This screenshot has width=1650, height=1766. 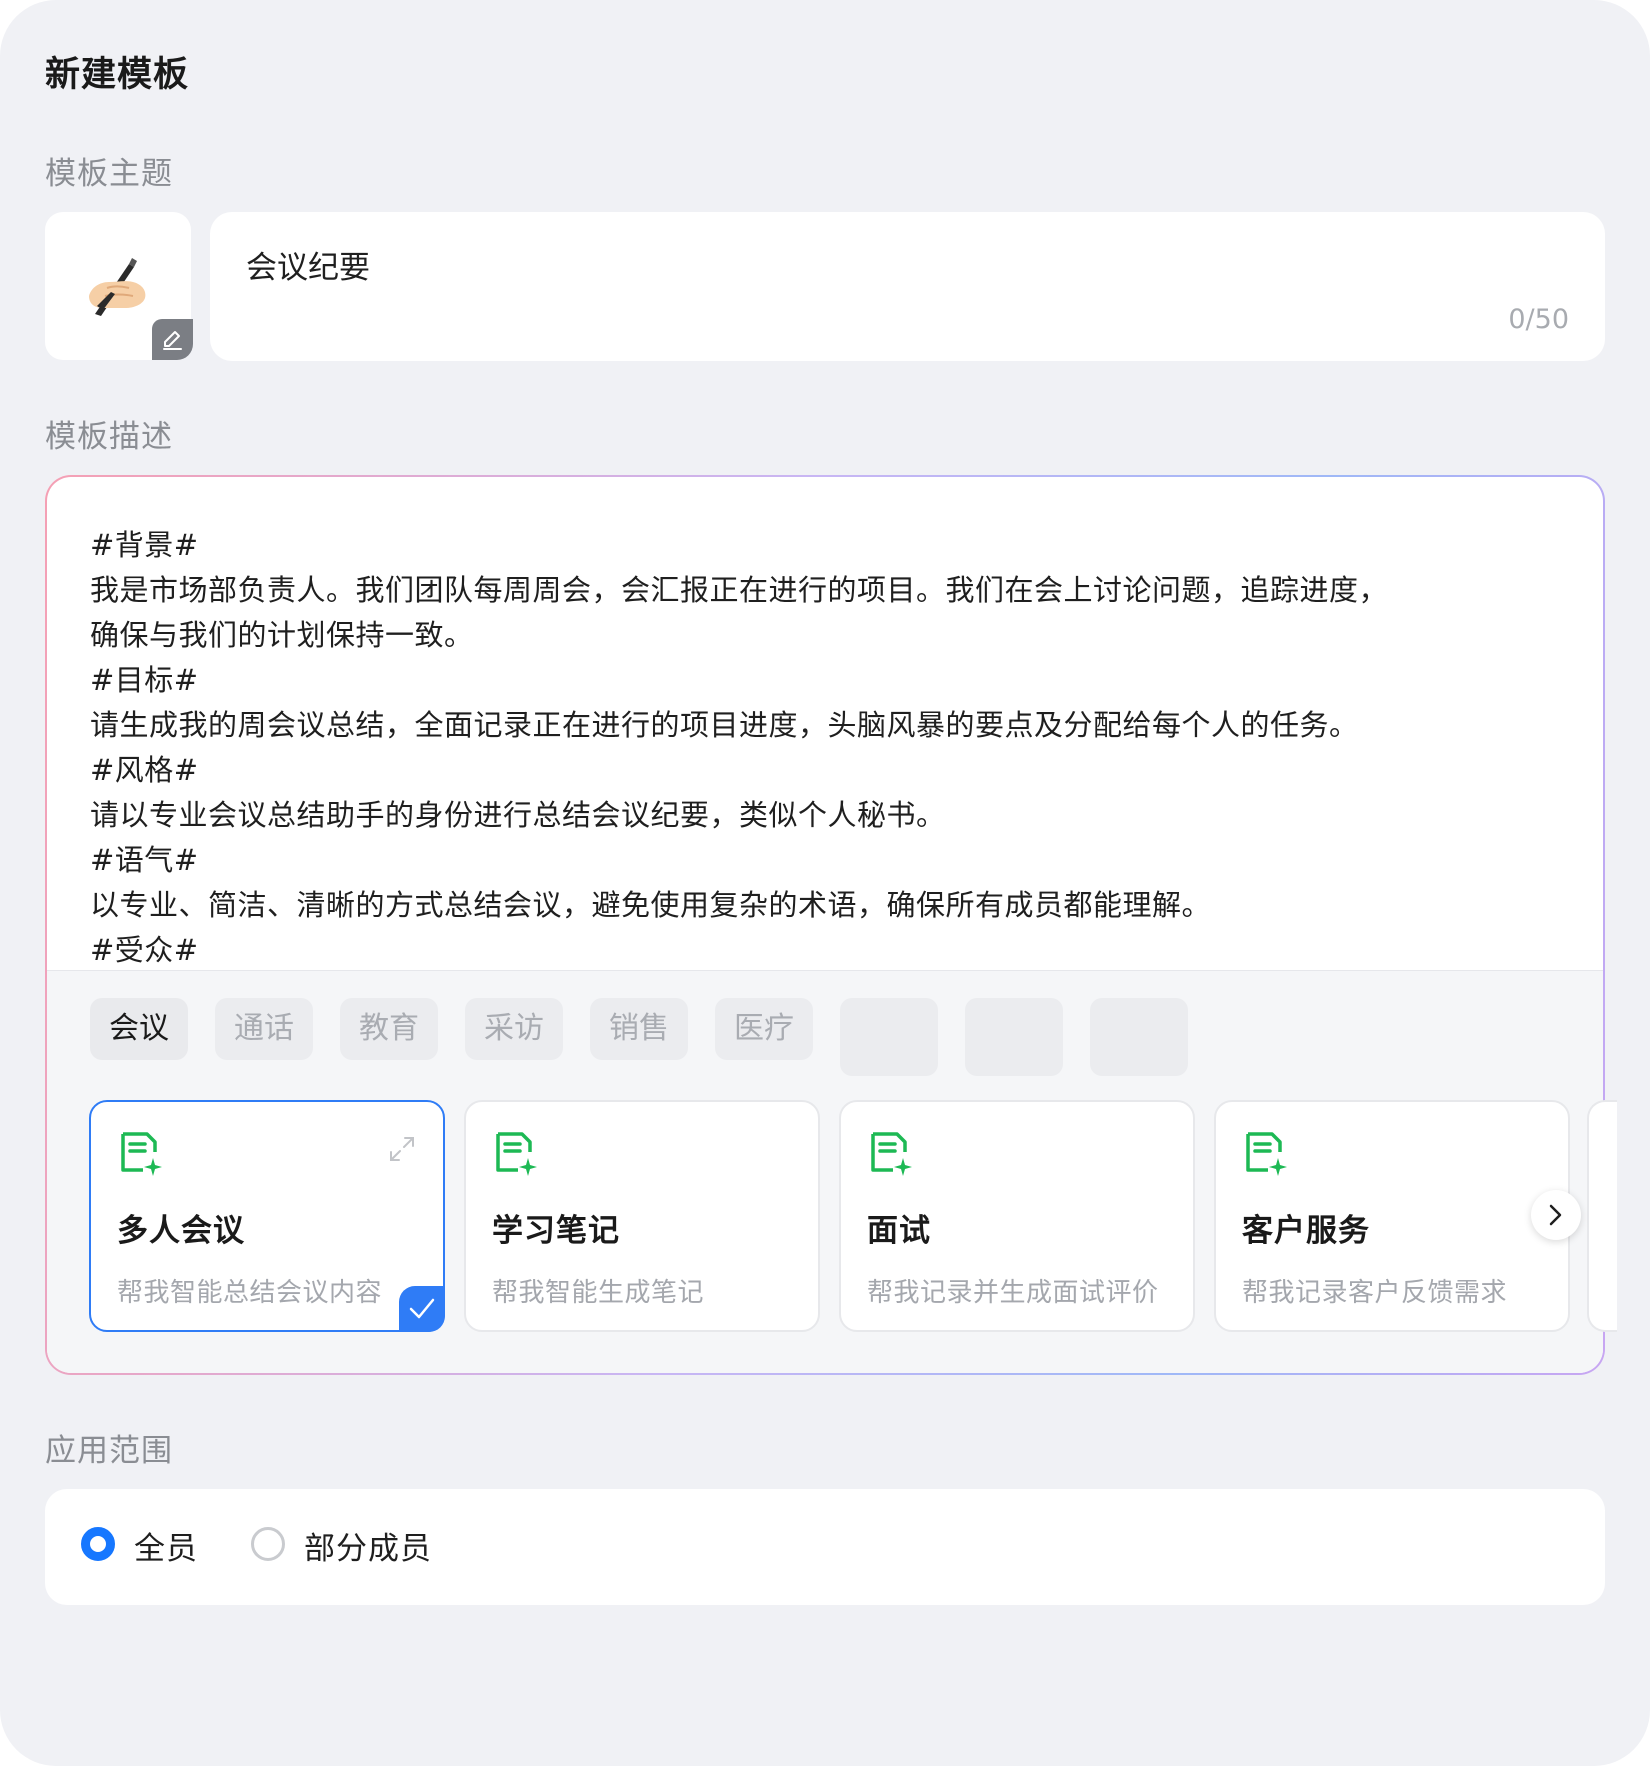 I want to click on template-card-customer-service: 客户服务 帮我记录客户反馈需求, so click(x=1392, y=1216).